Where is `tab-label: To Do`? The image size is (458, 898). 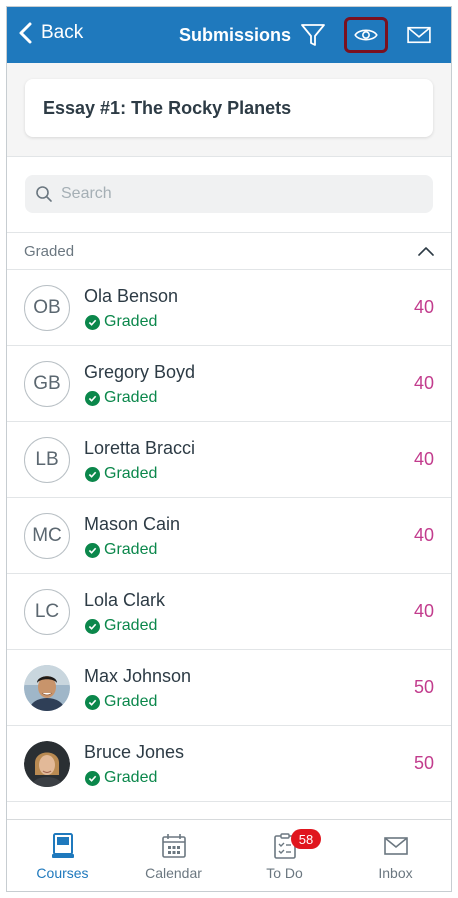 tab-label: To Do is located at coordinates (284, 873).